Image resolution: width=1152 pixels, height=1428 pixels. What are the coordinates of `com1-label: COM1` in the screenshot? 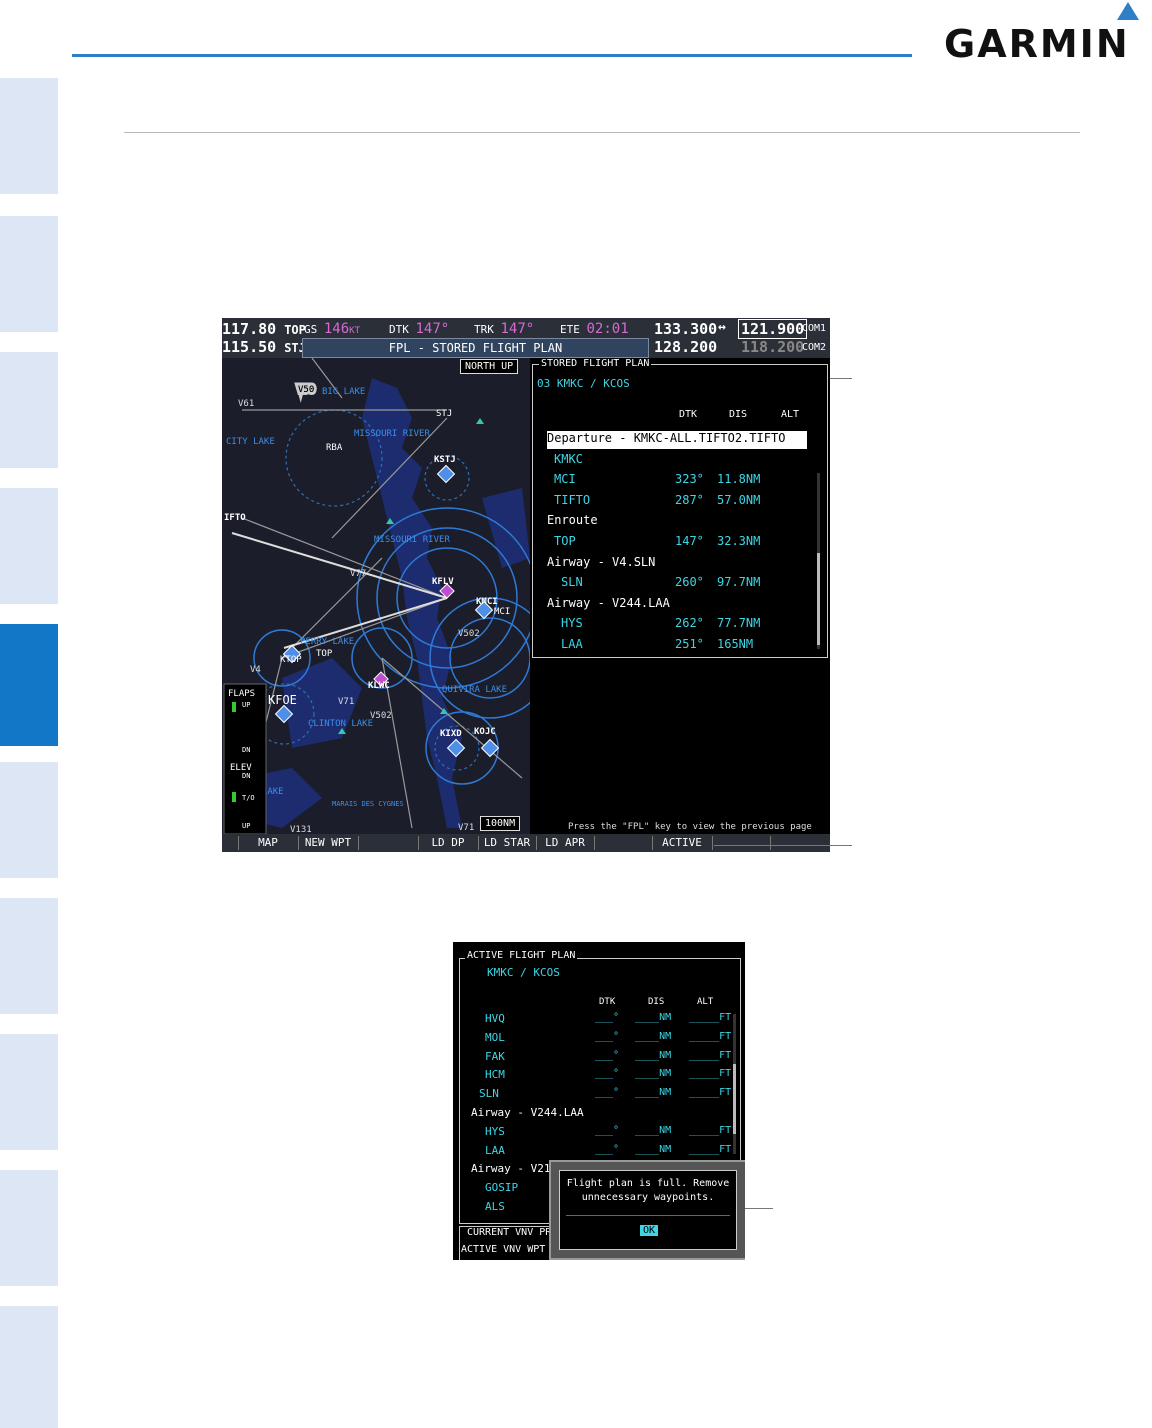 It's located at (814, 328).